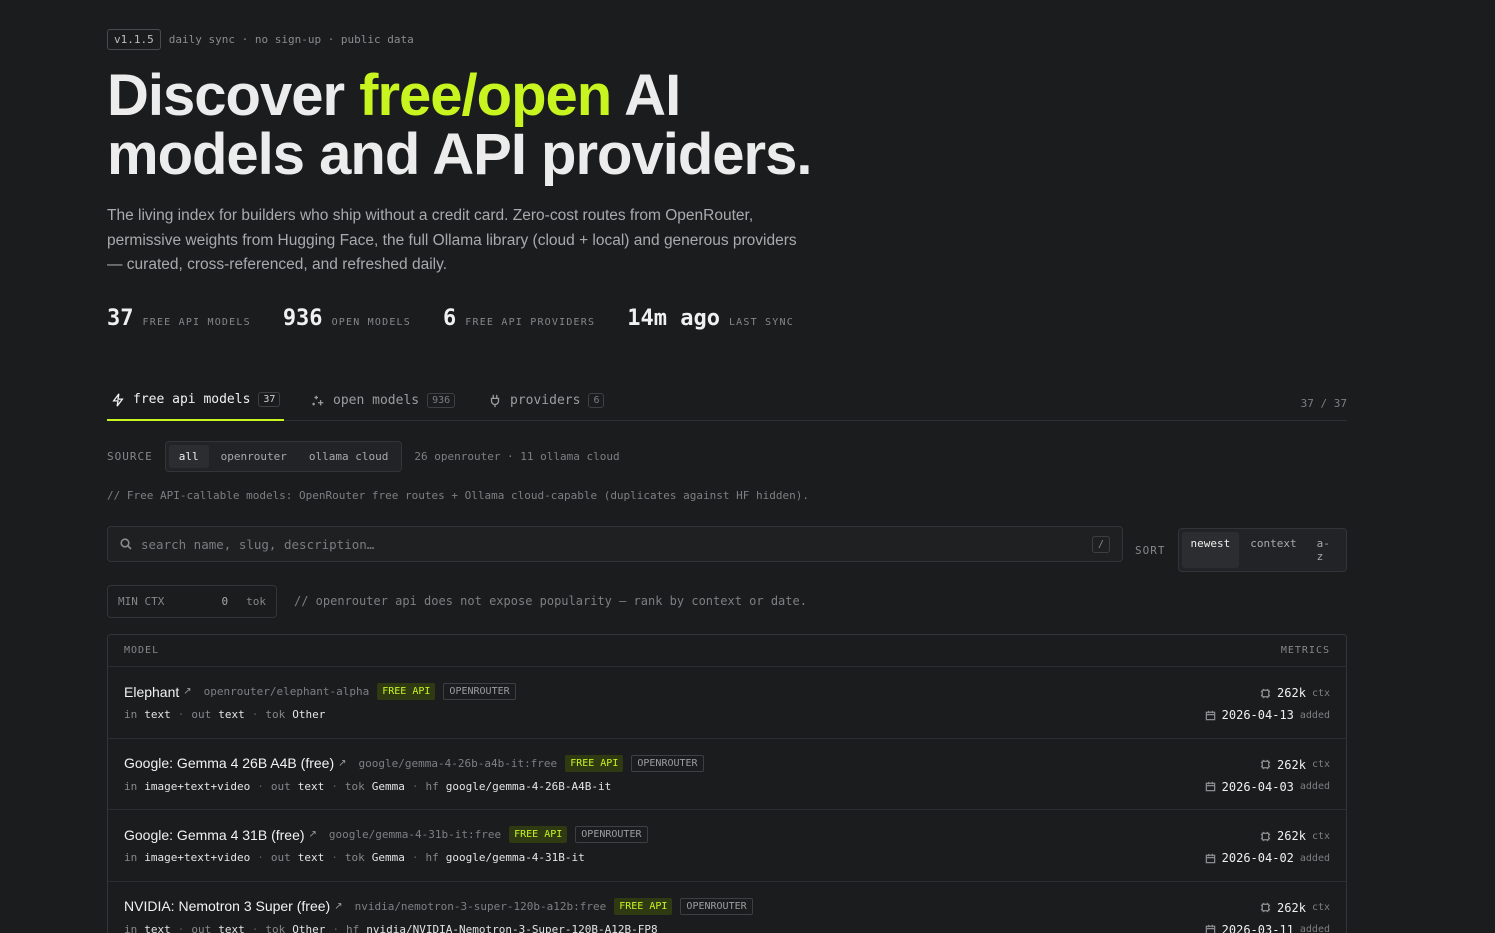  What do you see at coordinates (529, 786) in the screenshot?
I see `hf-value: google/gemma-4-26B-A4B-it` at bounding box center [529, 786].